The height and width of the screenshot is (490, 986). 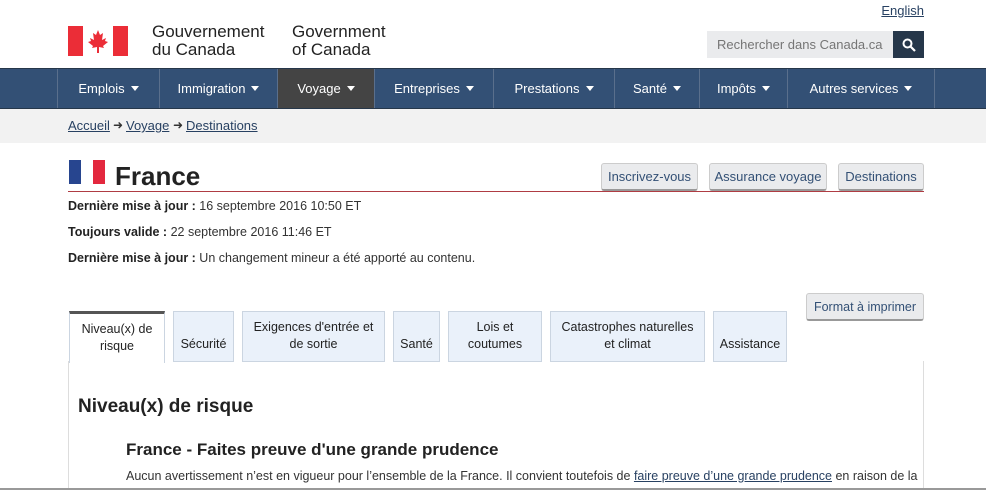 What do you see at coordinates (627, 327) in the screenshot?
I see `tab-label: Catastrophes naturelles` at bounding box center [627, 327].